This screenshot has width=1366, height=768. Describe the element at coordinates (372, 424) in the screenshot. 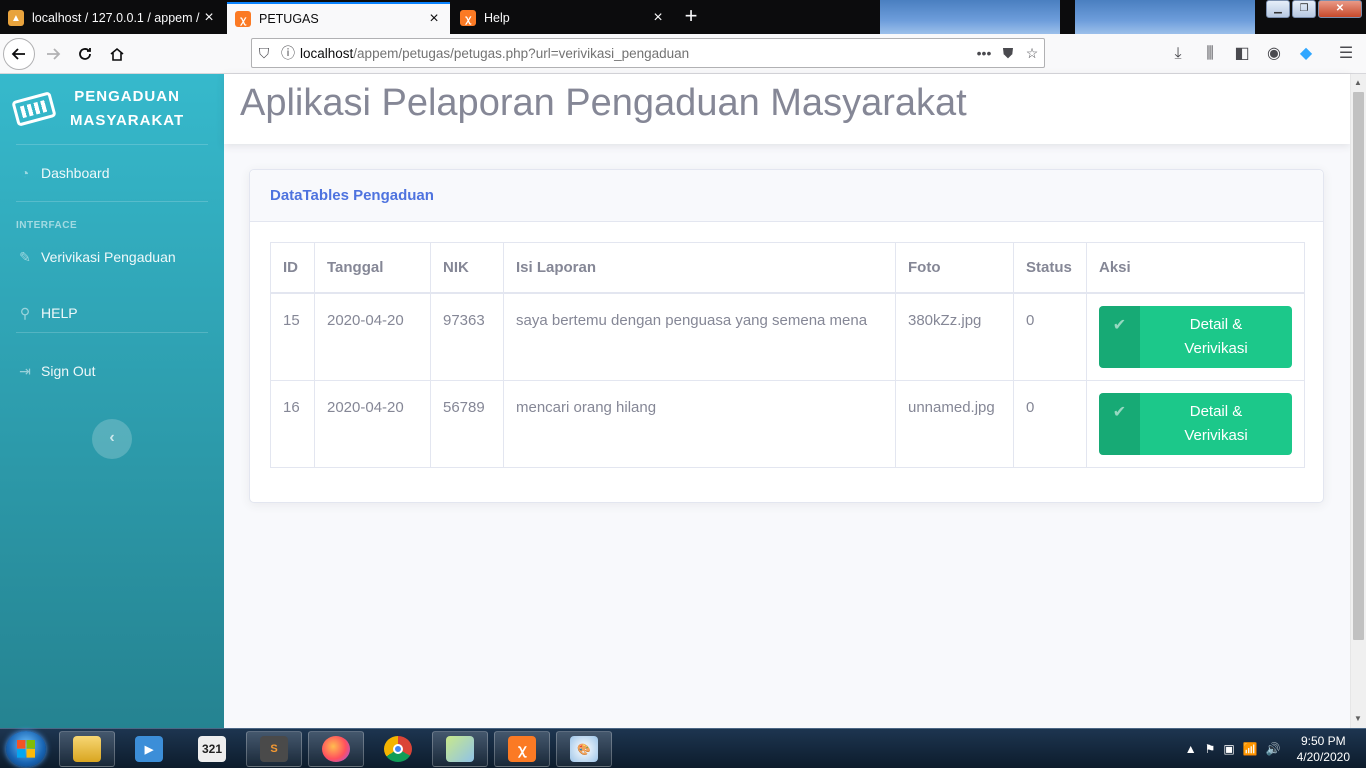

I see `cell-tanggal: 2020-04-20` at that location.